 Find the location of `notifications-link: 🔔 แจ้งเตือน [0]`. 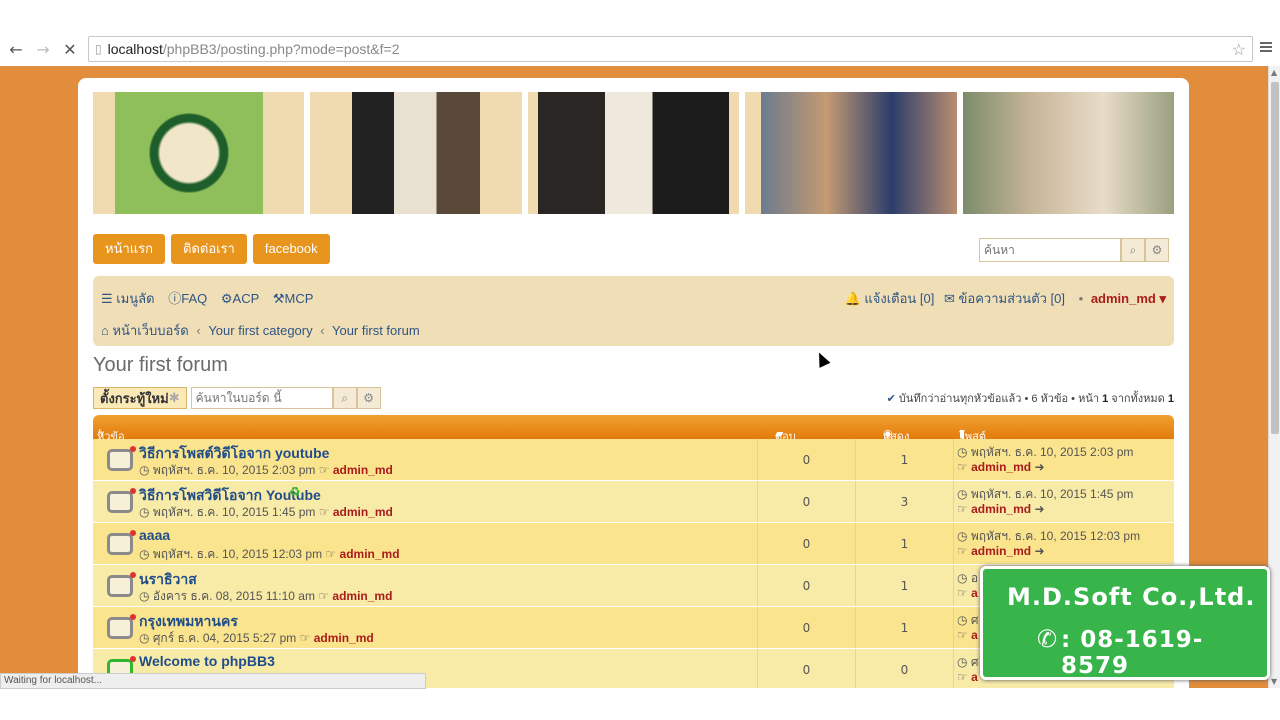

notifications-link: 🔔 แจ้งเตือน [0] is located at coordinates (890, 298).